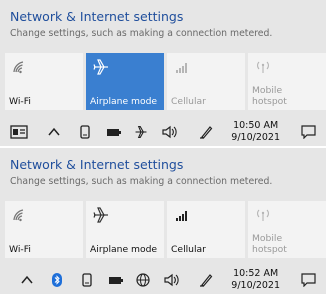 Image resolution: width=326 pixels, height=294 pixels. What do you see at coordinates (19, 131) in the screenshot?
I see `news-icon` at bounding box center [19, 131].